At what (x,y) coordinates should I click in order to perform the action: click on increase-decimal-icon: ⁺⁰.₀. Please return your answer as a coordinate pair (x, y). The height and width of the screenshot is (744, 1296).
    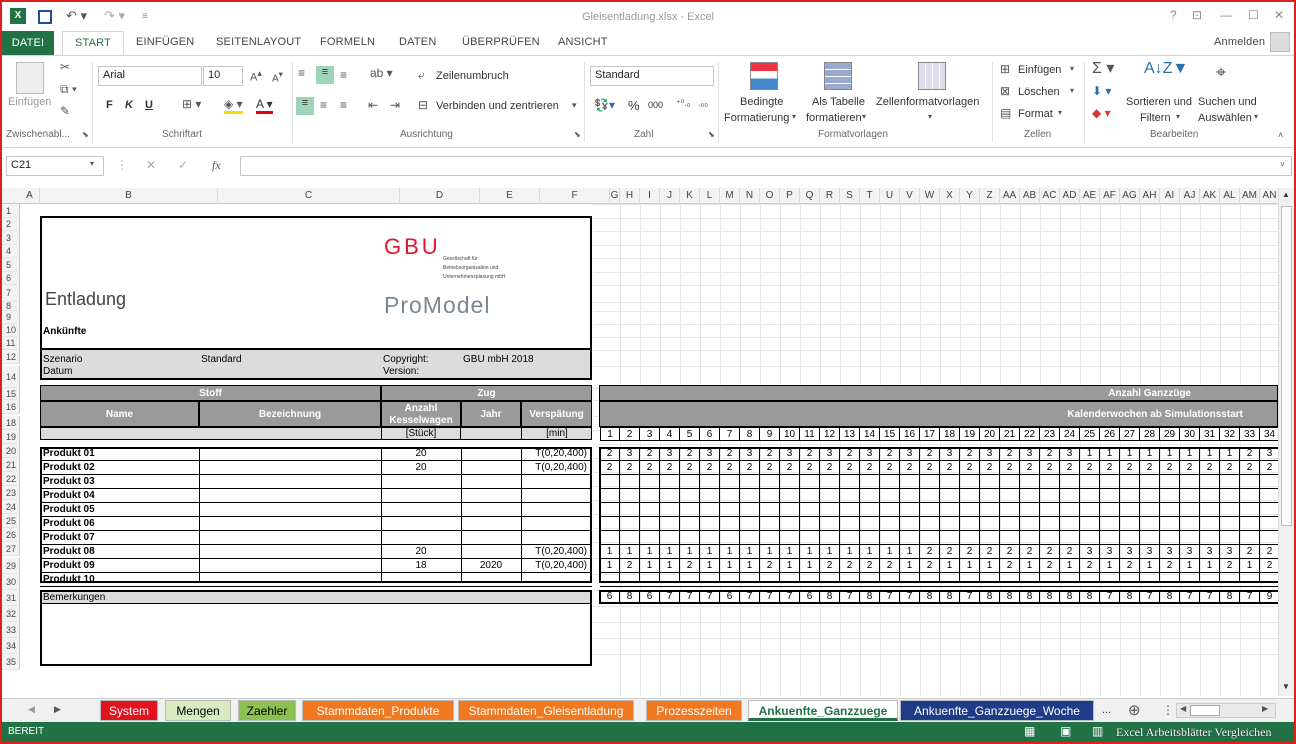
    Looking at the image, I should click on (683, 103).